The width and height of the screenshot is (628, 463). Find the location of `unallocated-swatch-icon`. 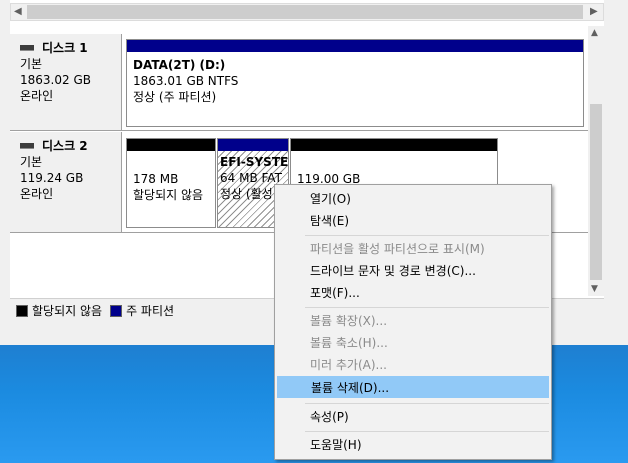

unallocated-swatch-icon is located at coordinates (22, 310).